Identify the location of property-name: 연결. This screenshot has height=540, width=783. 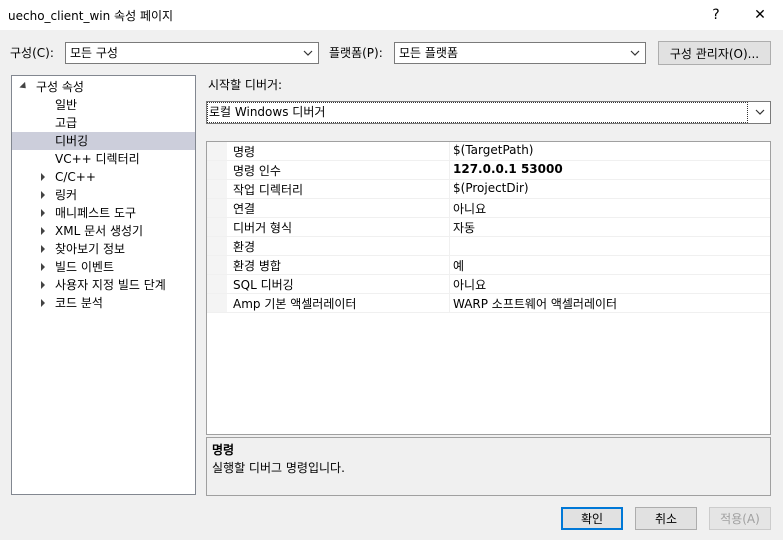
(244, 209).